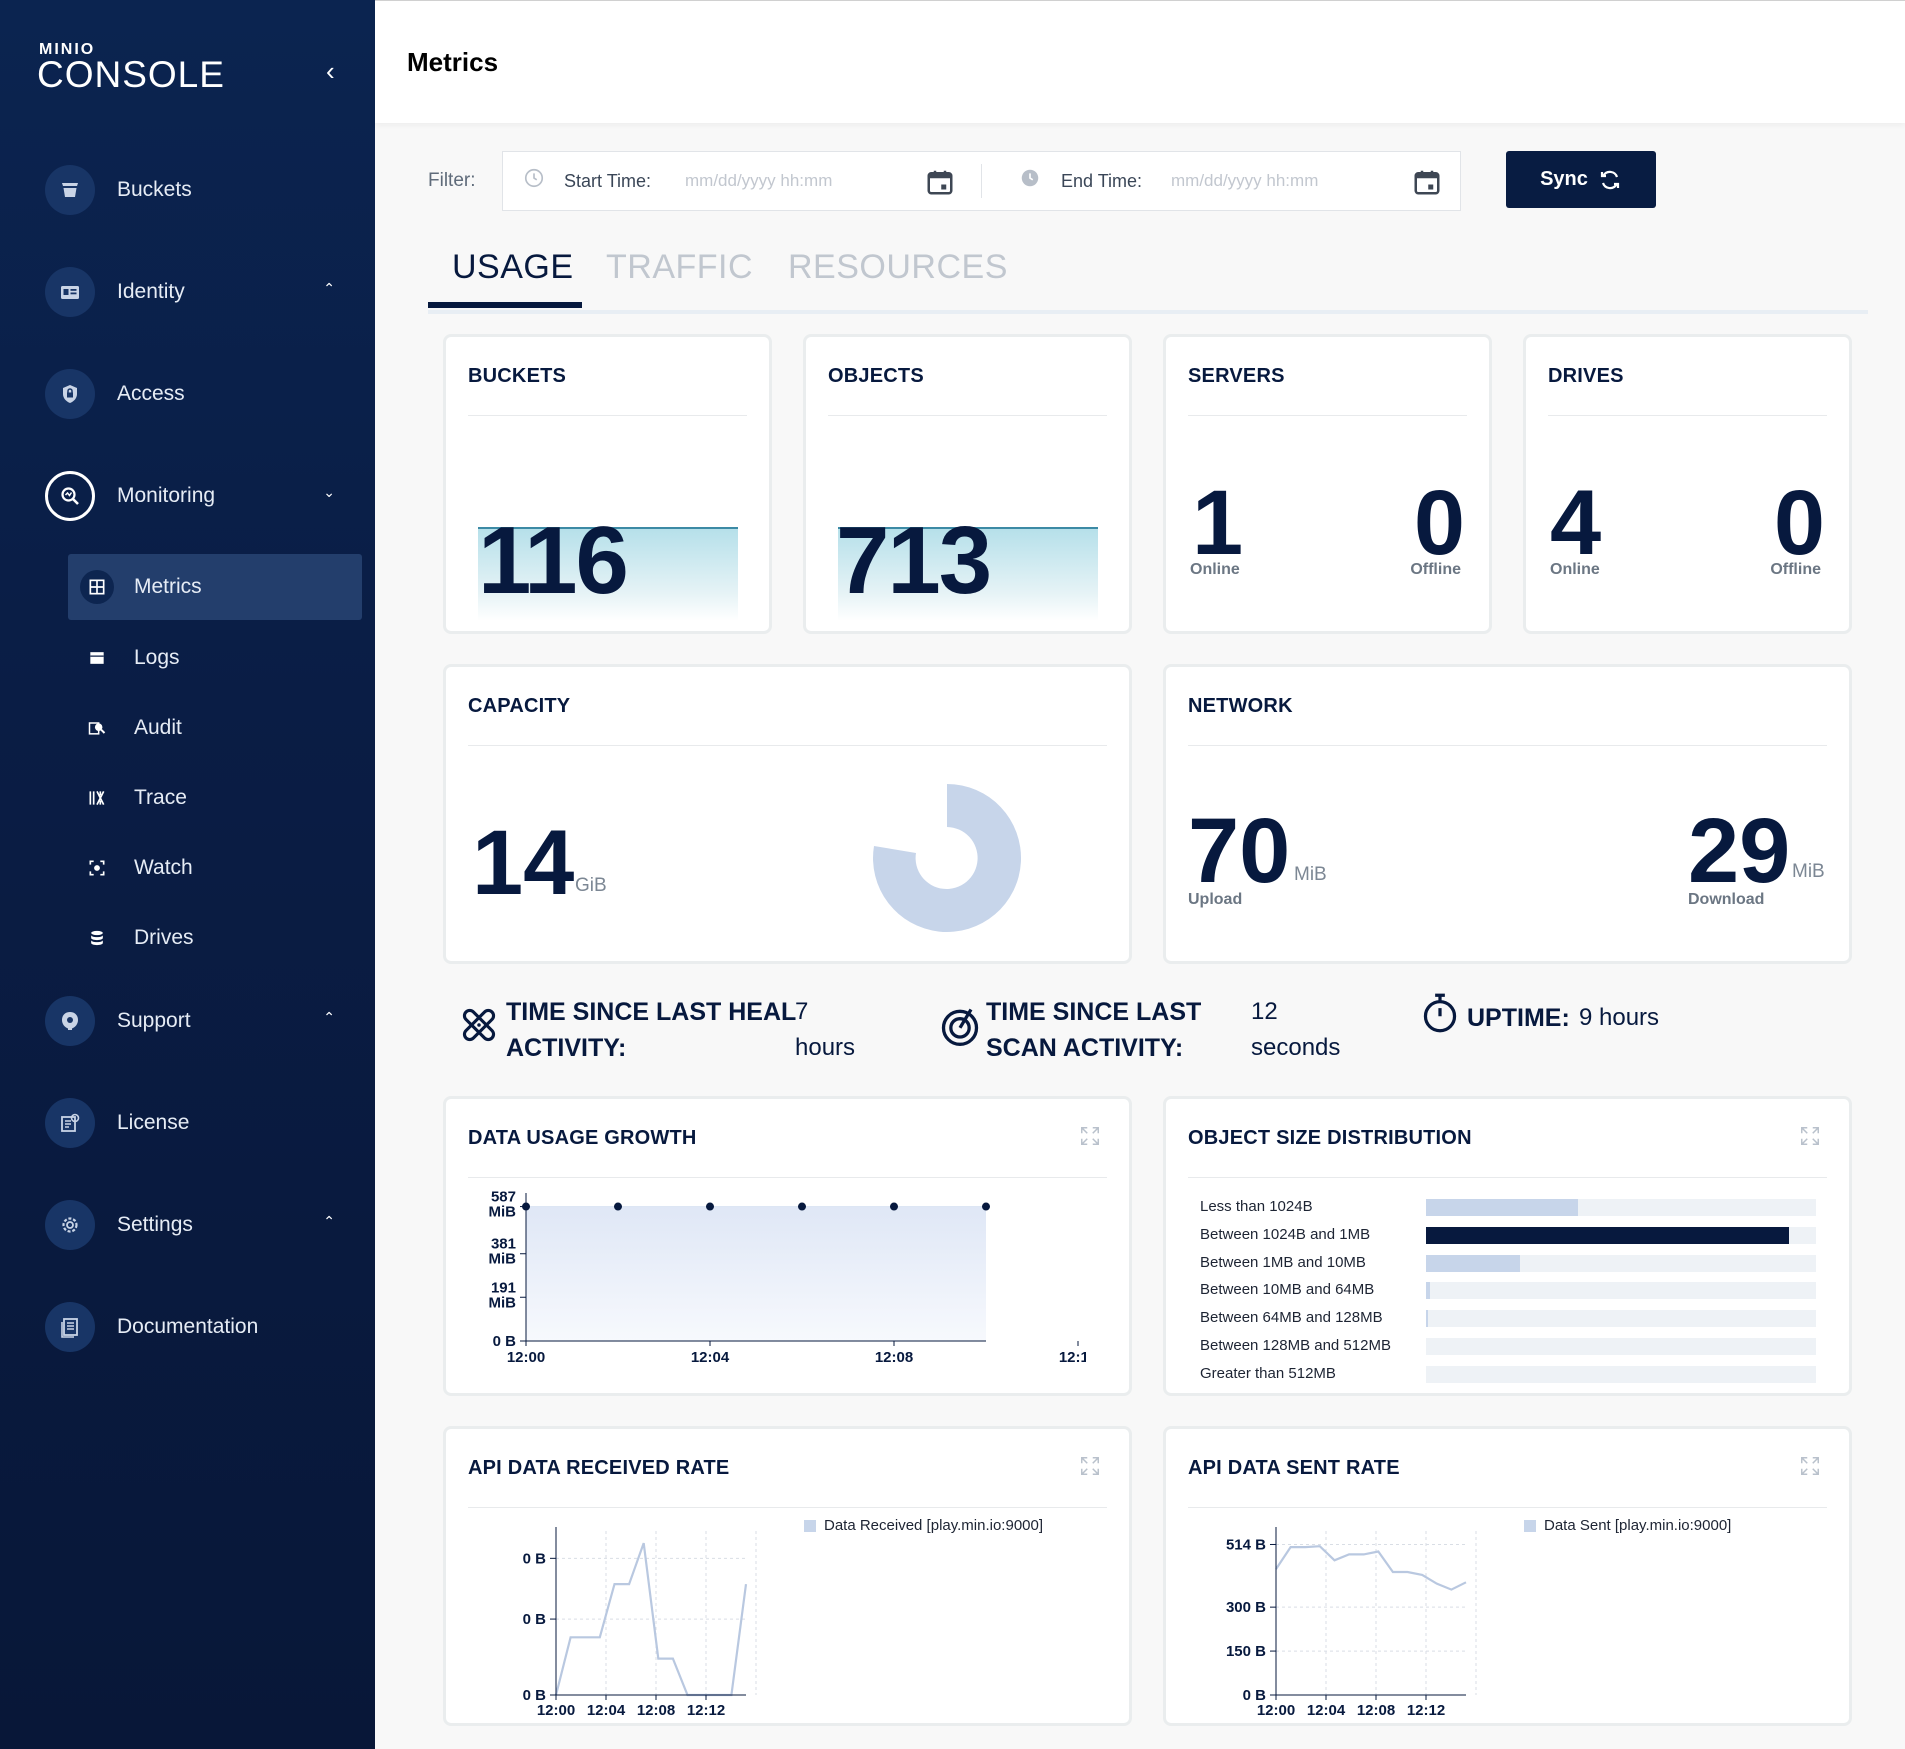 This screenshot has width=1905, height=1749. What do you see at coordinates (967, 484) in the screenshot?
I see `objects-card: OBJECTS 713` at bounding box center [967, 484].